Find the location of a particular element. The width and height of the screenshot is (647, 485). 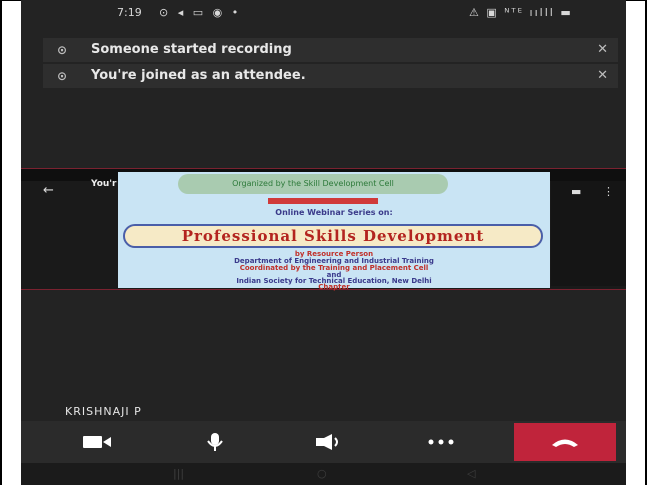

status-time: 7:19 is located at coordinates (129, 12).